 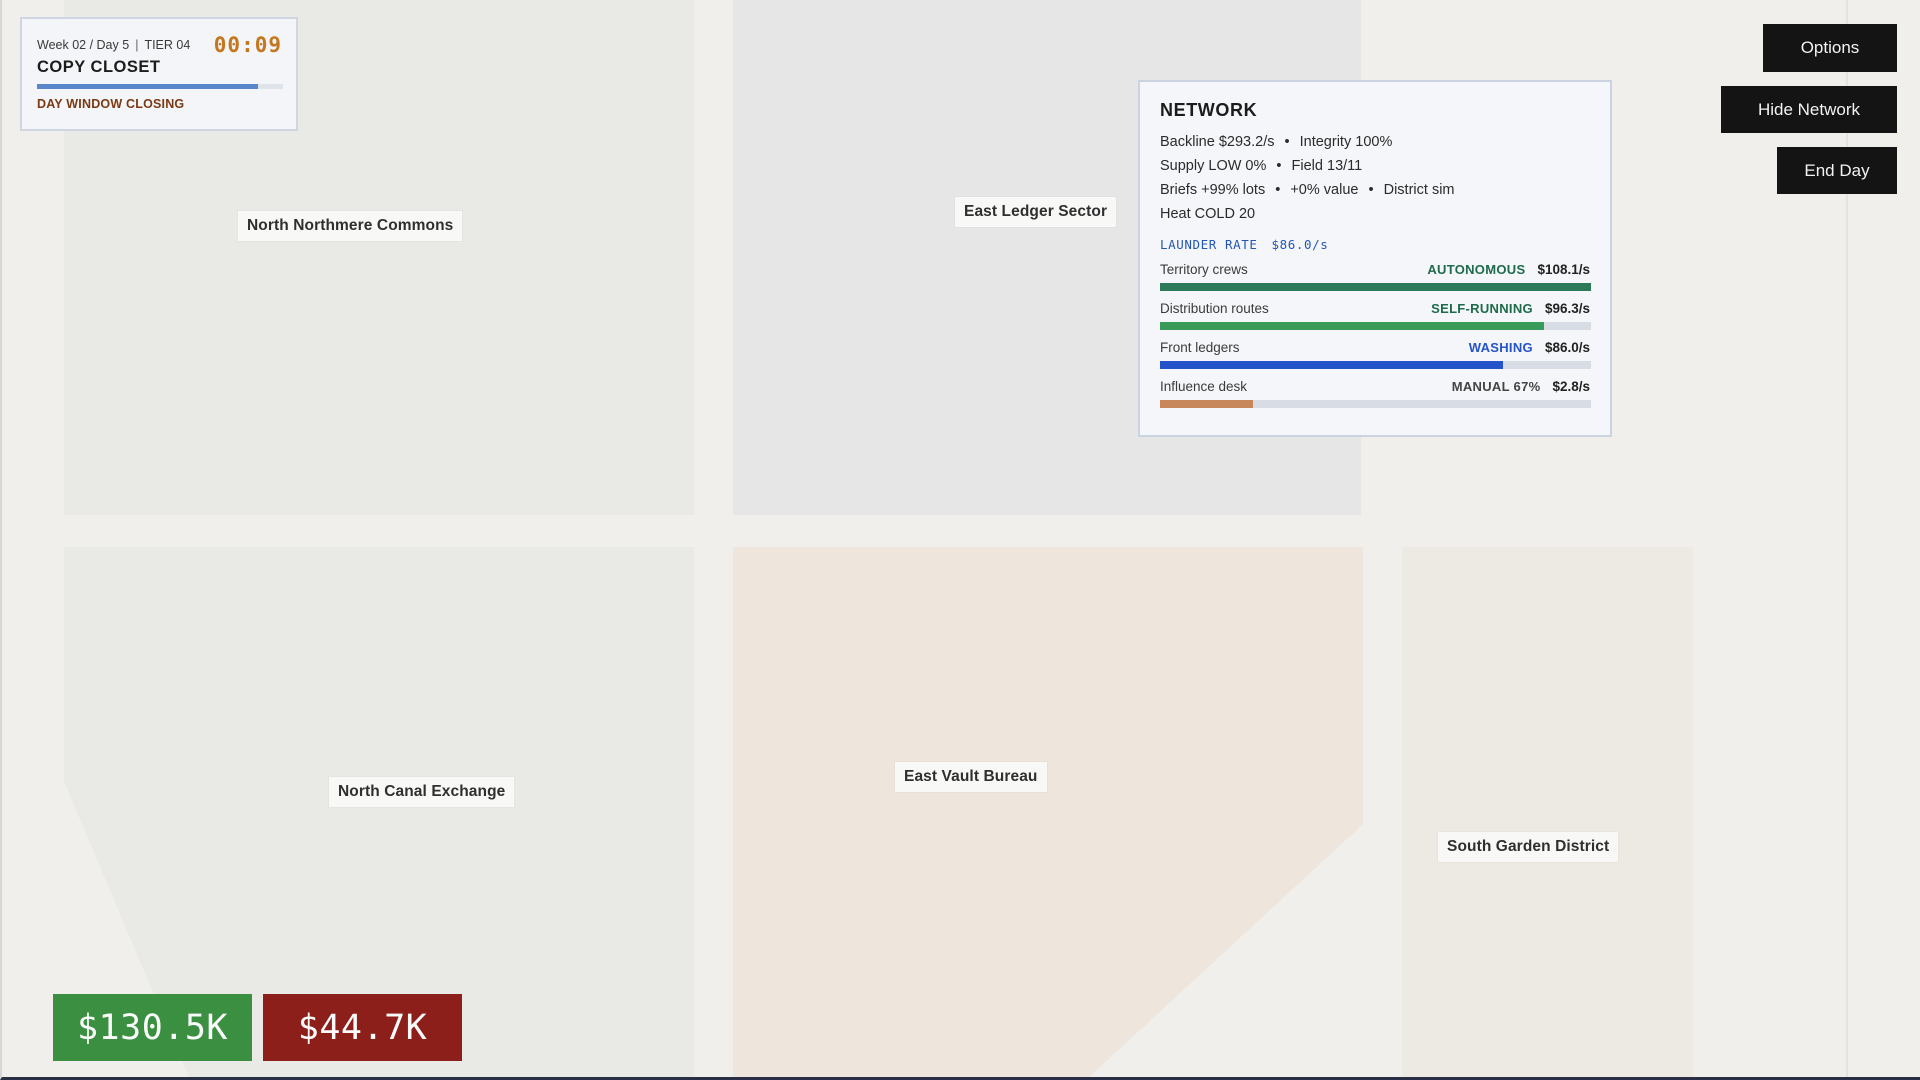 I want to click on field-value: 13/11, so click(x=1345, y=166).